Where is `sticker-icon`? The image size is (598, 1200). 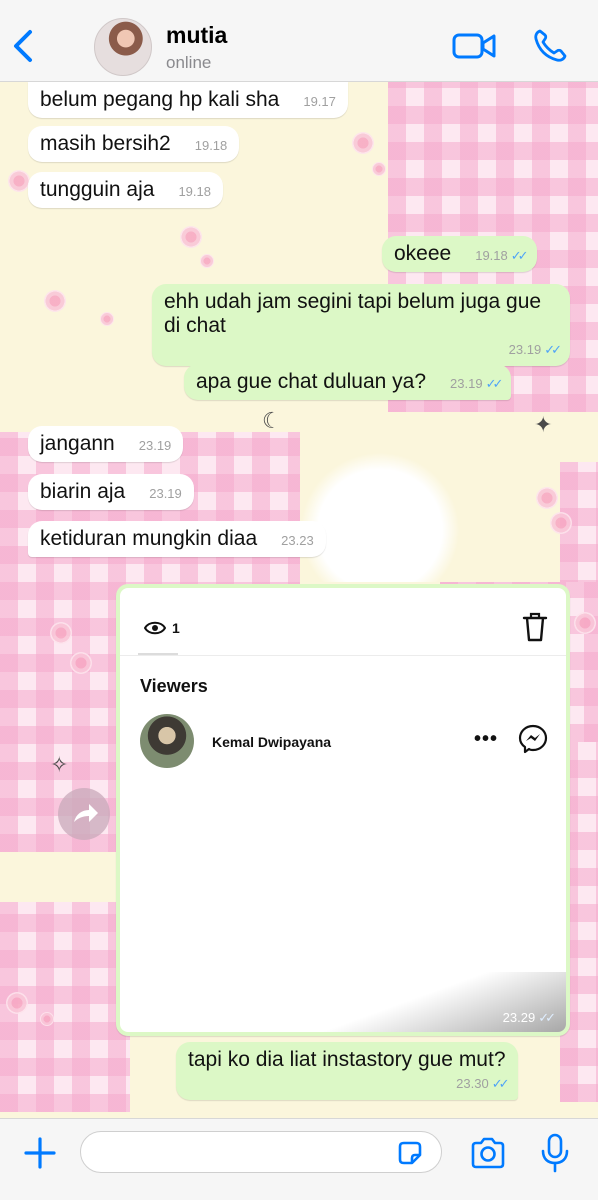 sticker-icon is located at coordinates (410, 1153).